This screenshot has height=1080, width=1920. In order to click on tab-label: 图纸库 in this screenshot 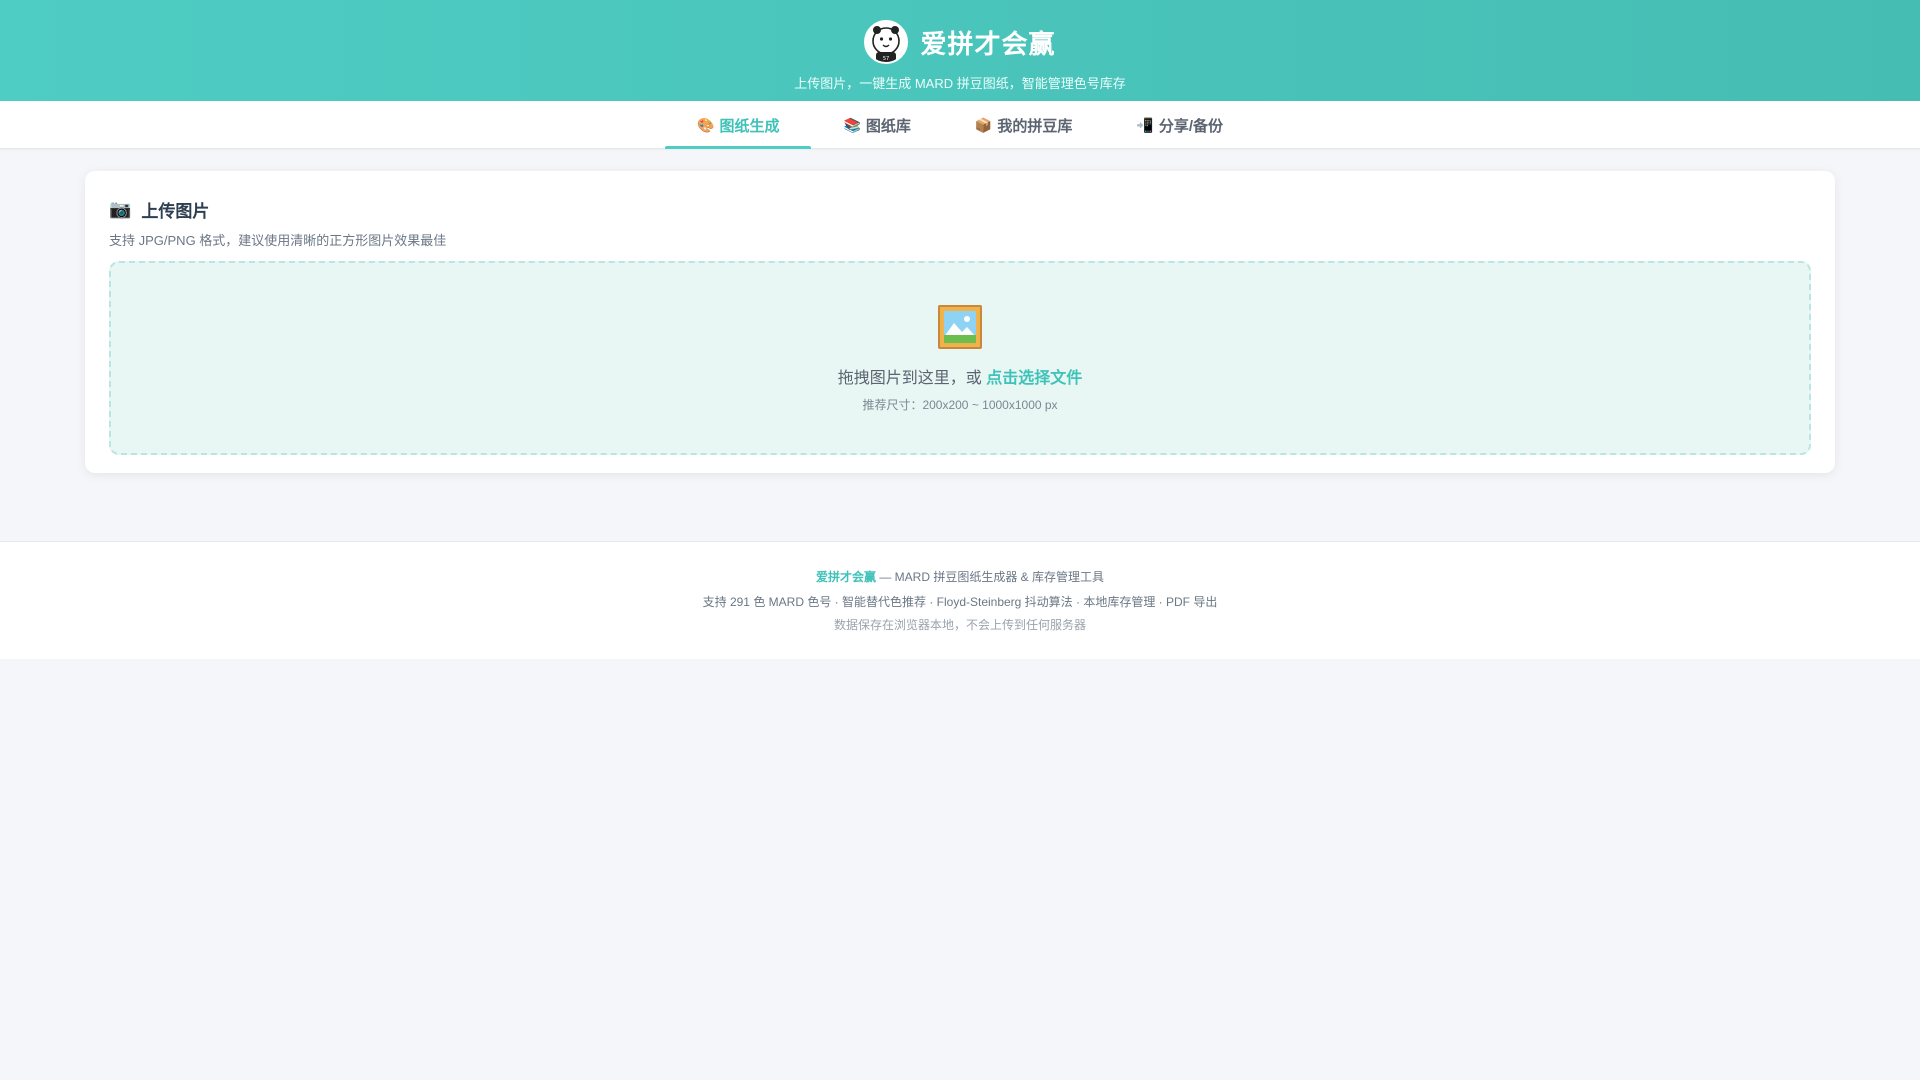, I will do `click(888, 126)`.